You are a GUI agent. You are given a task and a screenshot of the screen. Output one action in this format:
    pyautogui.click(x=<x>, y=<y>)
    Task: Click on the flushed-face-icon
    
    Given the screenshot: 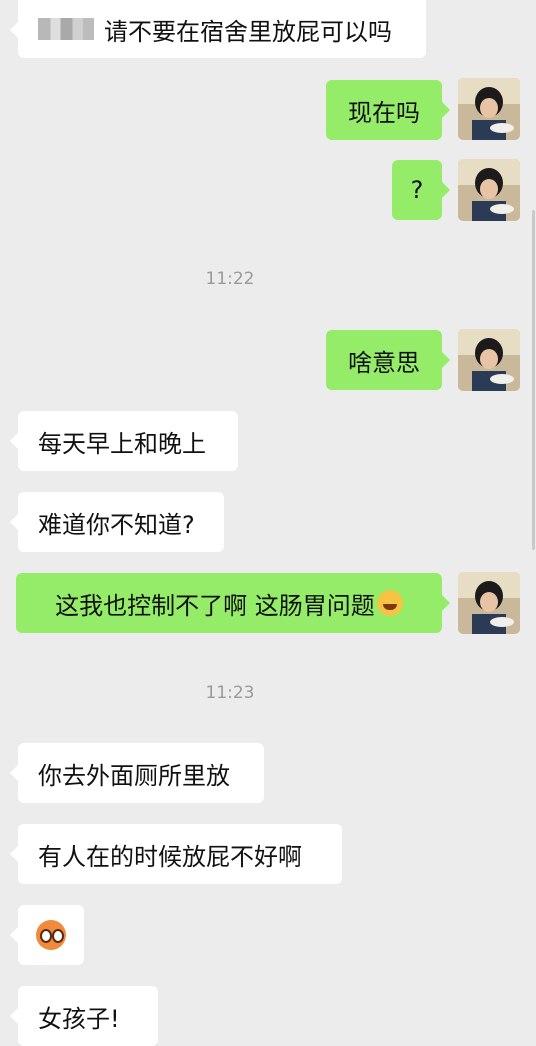 What is the action you would take?
    pyautogui.click(x=51, y=935)
    